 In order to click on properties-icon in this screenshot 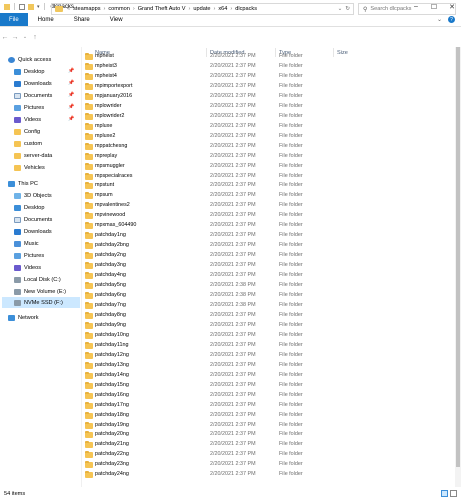, I will do `click(22, 6)`.